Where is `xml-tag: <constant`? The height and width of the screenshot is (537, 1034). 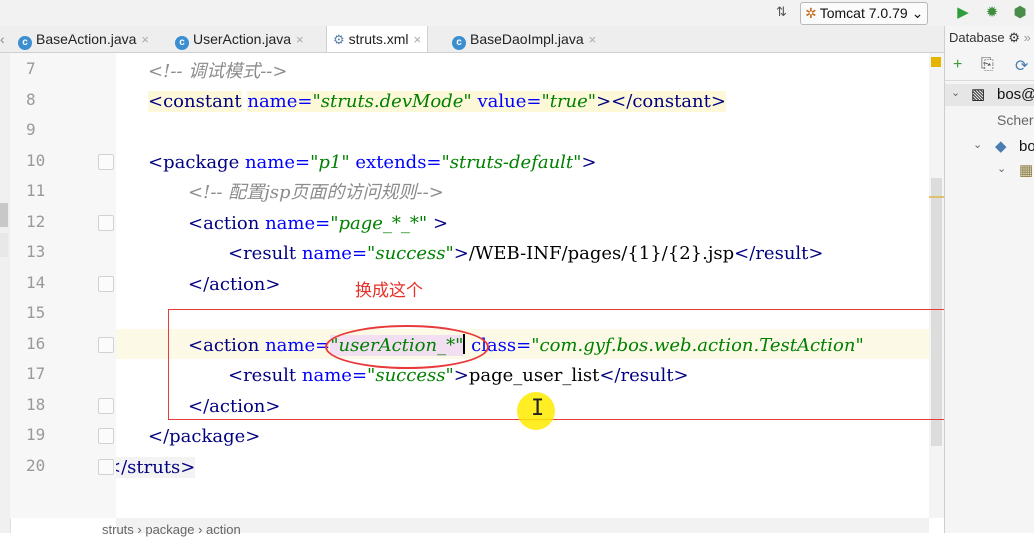 xml-tag: <constant is located at coordinates (195, 101).